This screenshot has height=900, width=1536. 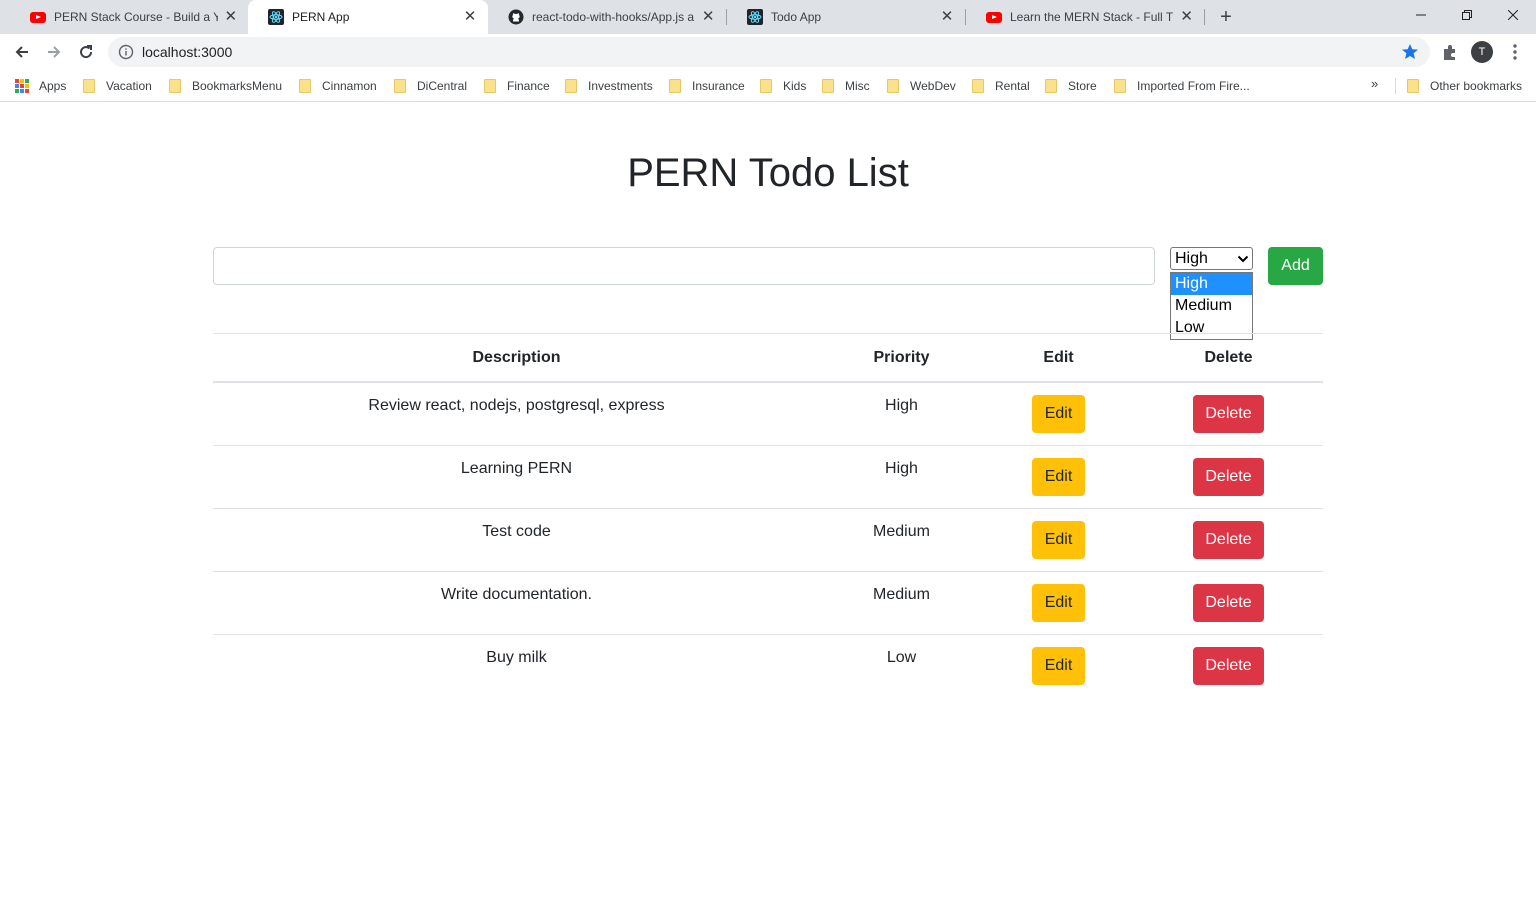 I want to click on new-tab-button: +, so click(x=1226, y=17).